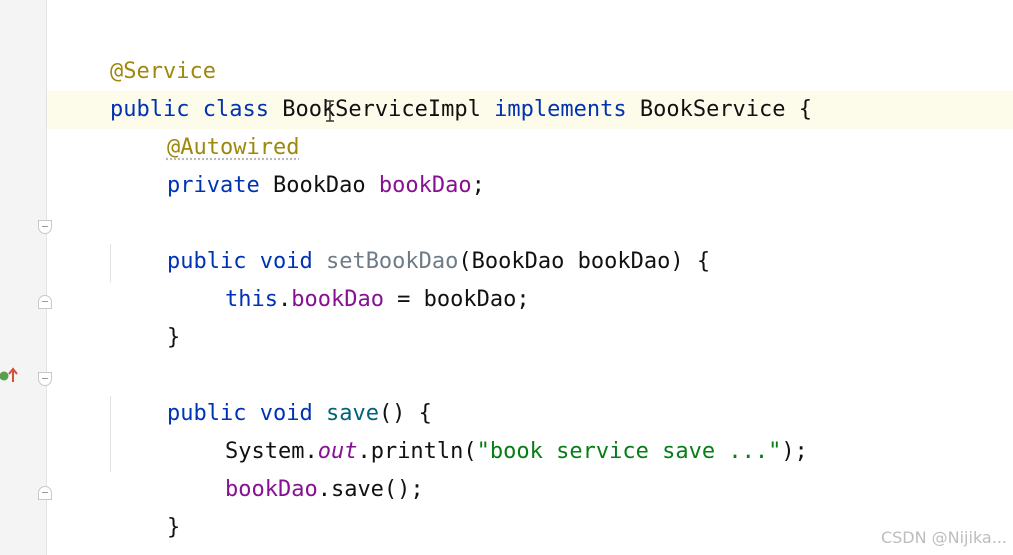  I want to click on code-line-4: private BookDao bookDao;, so click(299, 163).